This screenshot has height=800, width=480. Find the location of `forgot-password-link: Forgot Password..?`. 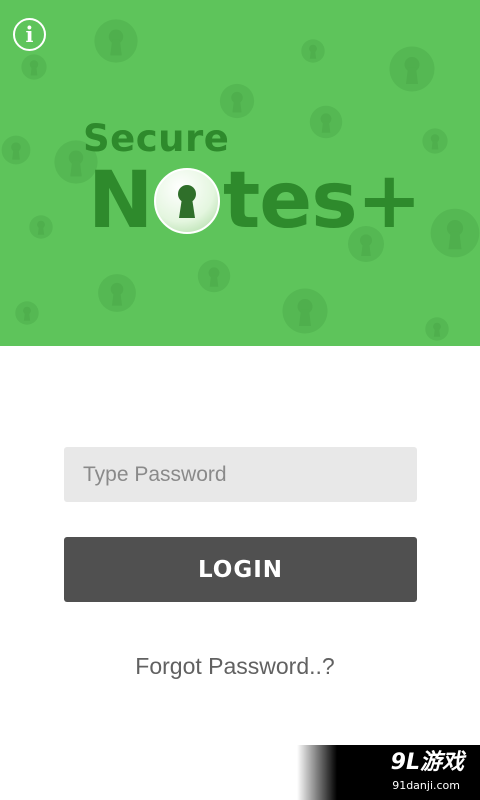

forgot-password-link: Forgot Password..? is located at coordinates (235, 666).